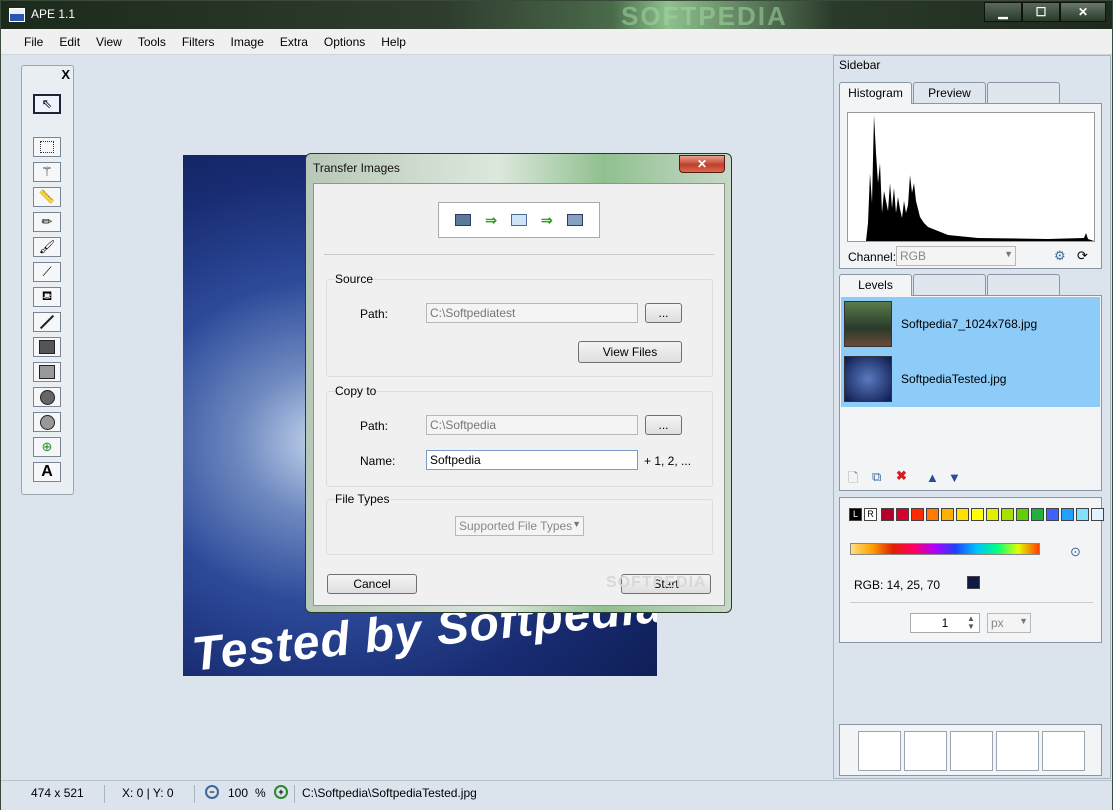  I want to click on toolbox: X ⇖ ⚚ 📏 ✏ 🖌 ⟋ ⛾ ⊕ A, so click(47, 280).